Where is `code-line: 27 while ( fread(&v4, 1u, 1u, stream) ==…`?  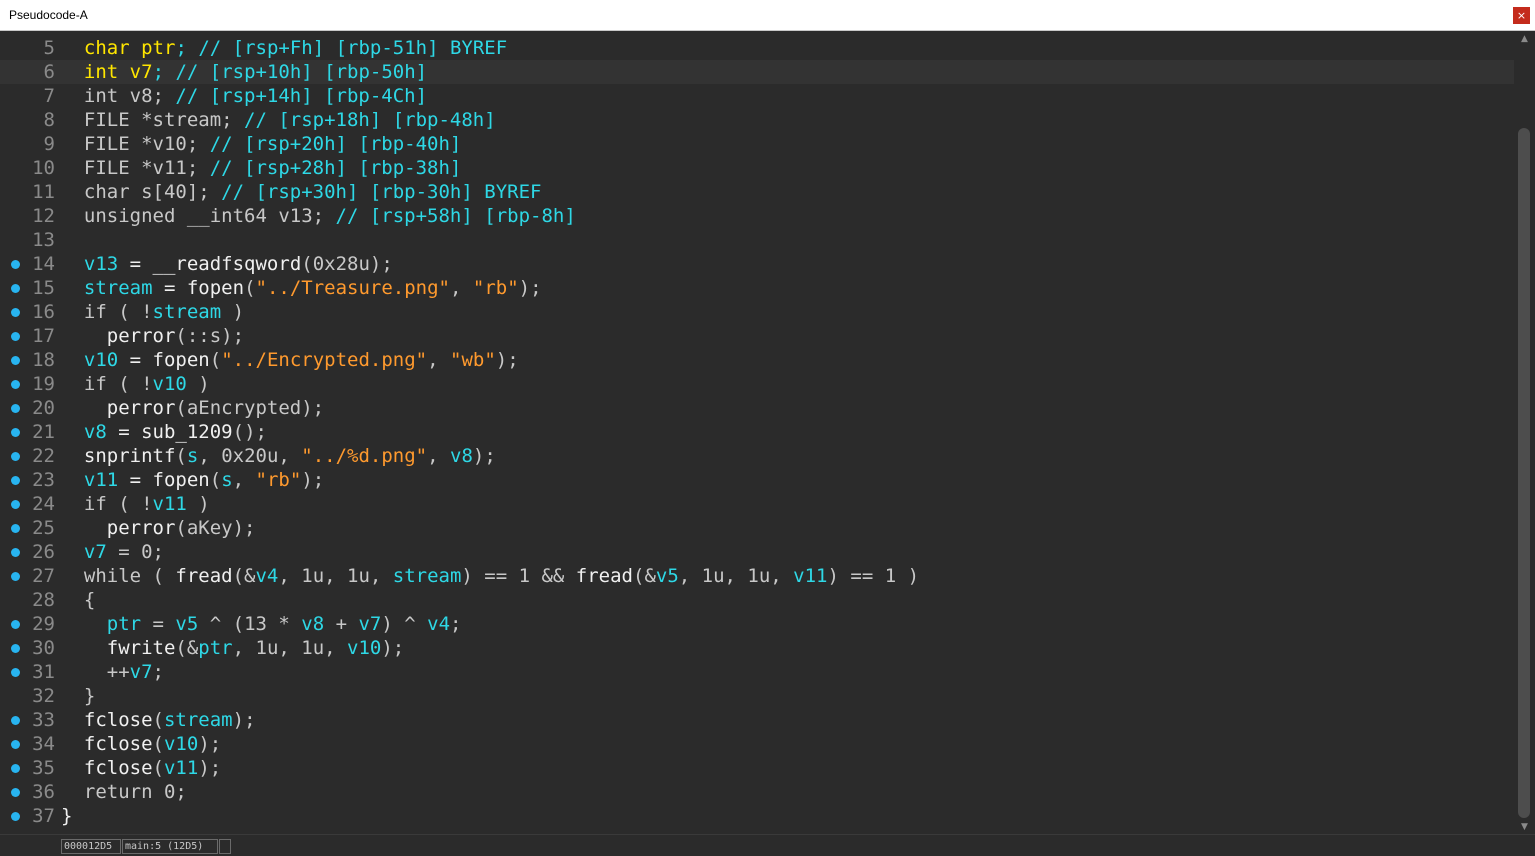
code-line: 27 while ( fread(&v4, 1u, 1u, stream) ==… is located at coordinates (757, 576).